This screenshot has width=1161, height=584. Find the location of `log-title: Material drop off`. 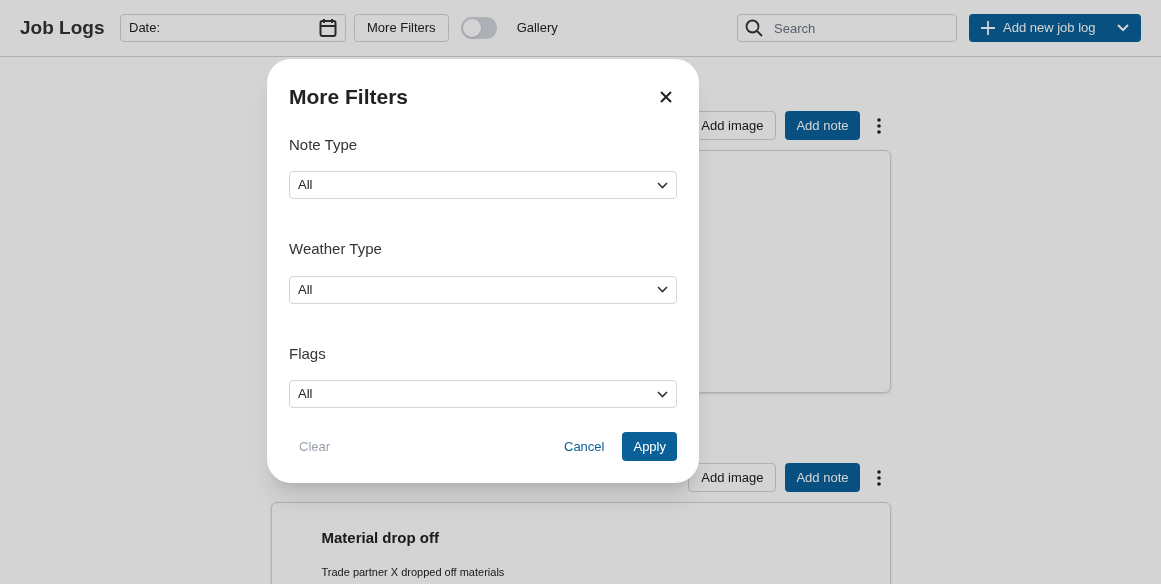

log-title: Material drop off is located at coordinates (380, 538).